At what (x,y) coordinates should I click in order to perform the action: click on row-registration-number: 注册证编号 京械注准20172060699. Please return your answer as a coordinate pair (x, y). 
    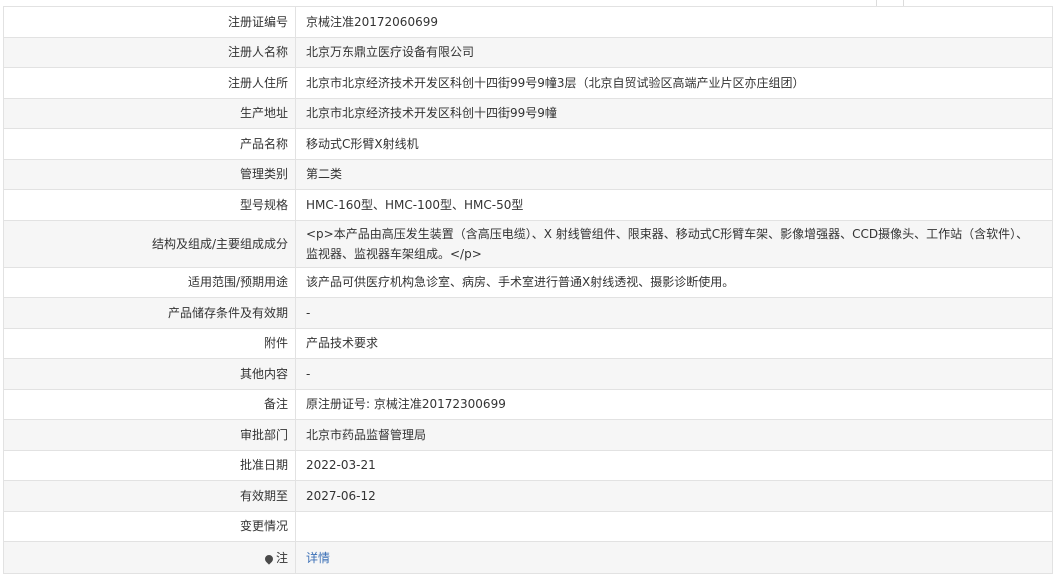
    Looking at the image, I should click on (528, 22).